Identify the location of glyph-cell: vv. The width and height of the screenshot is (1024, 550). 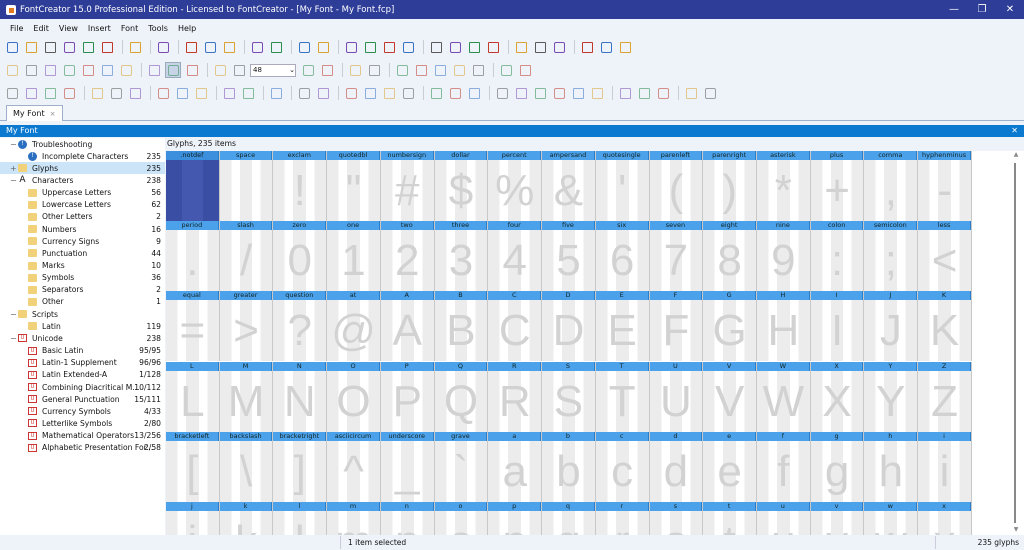
(837, 518).